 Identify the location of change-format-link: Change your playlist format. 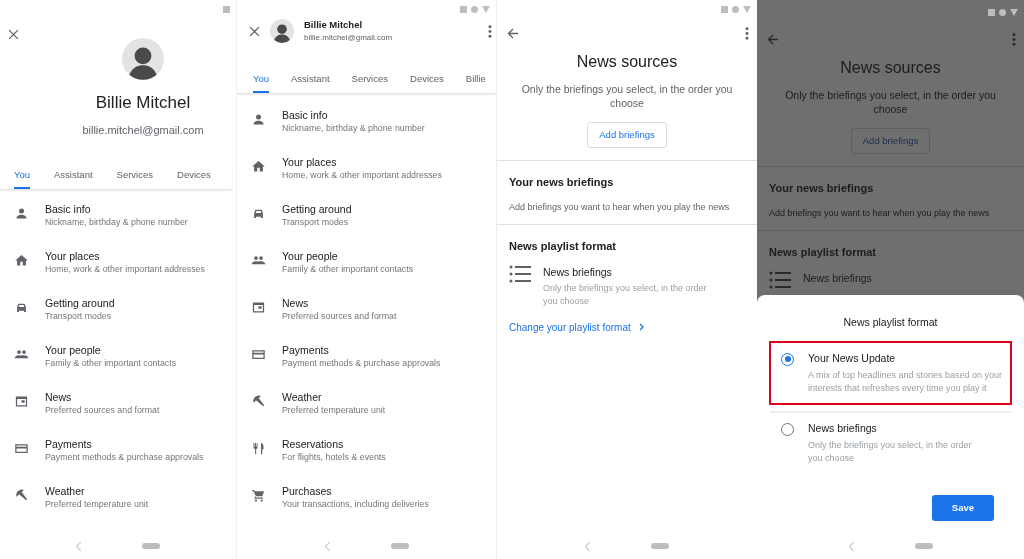
(570, 327).